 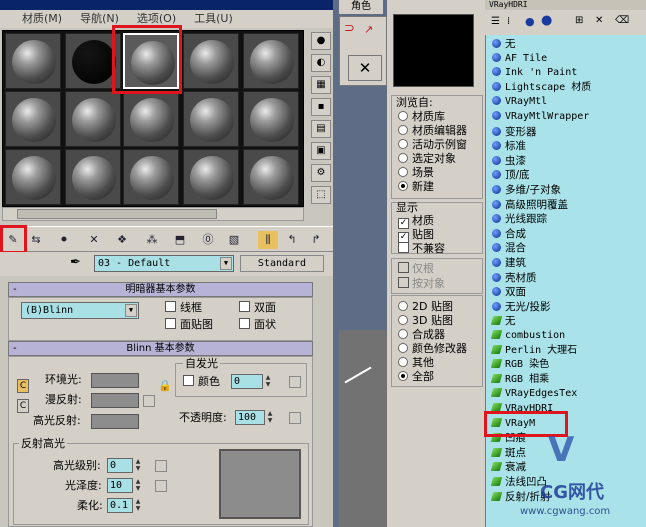 I want to click on wire-checkbox: 线框, so click(x=183, y=308).